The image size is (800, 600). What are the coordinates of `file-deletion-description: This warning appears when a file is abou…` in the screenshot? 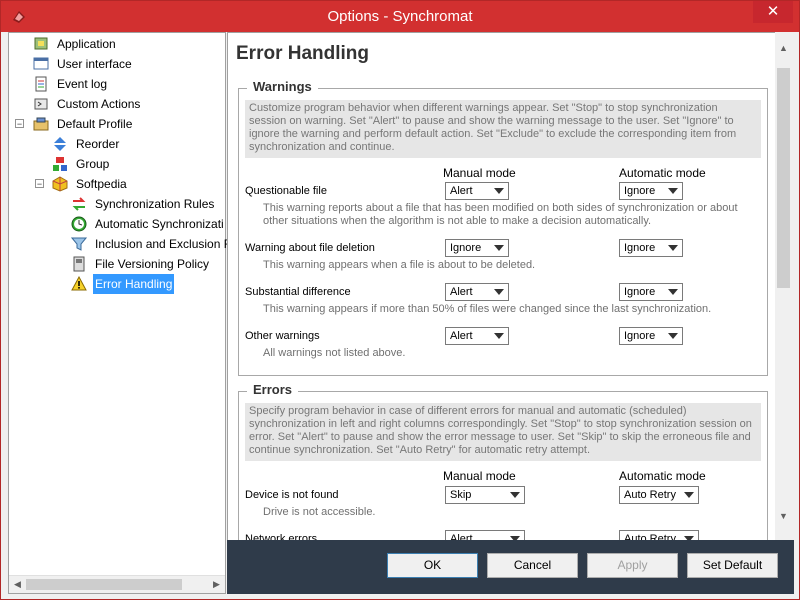 It's located at (399, 265).